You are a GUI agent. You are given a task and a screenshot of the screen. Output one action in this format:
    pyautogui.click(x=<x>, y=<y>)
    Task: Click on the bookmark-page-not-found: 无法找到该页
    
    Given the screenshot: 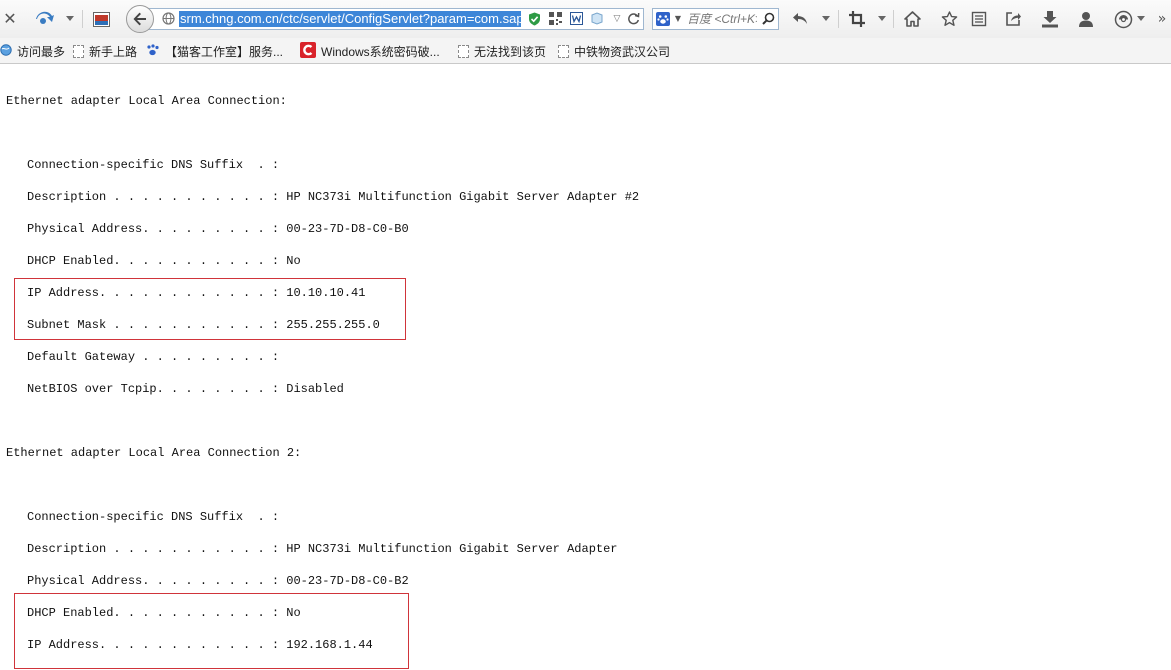 What is the action you would take?
    pyautogui.click(x=502, y=51)
    